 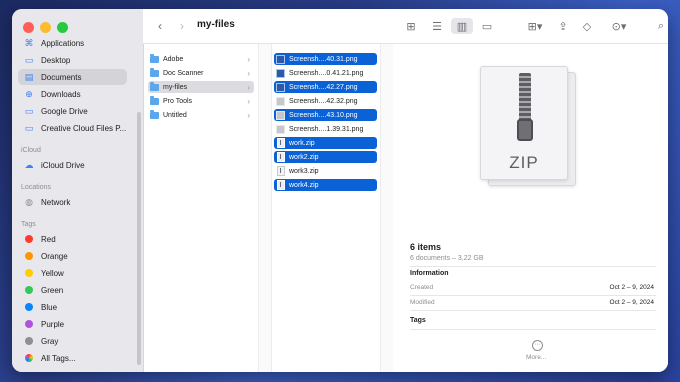 I want to click on folder-row-untitled: Untitled ›, so click(x=201, y=115).